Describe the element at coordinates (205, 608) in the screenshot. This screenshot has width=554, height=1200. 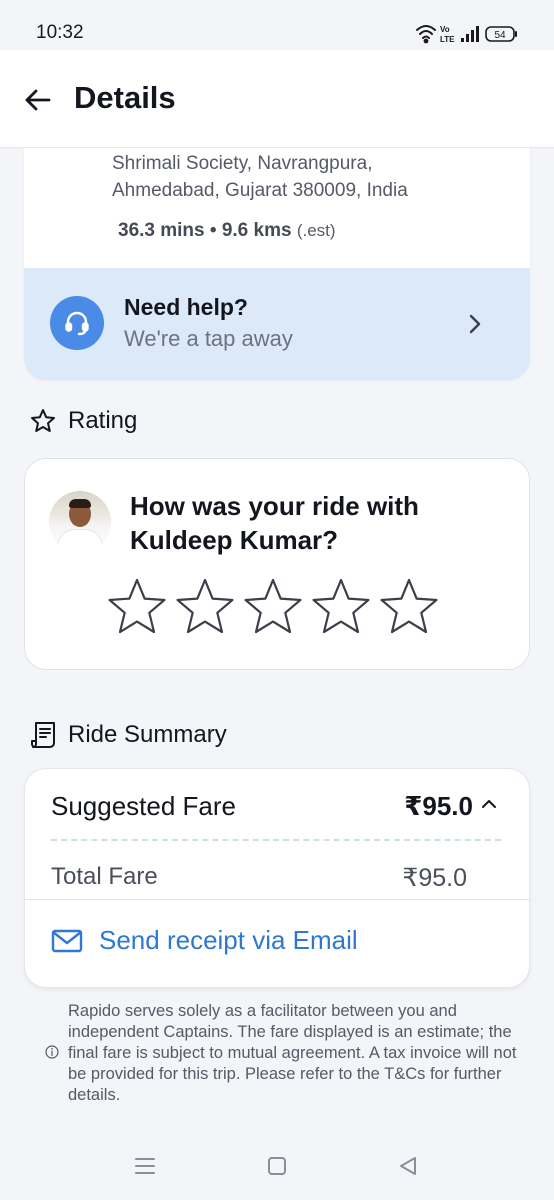
I see `star-2-icon` at that location.